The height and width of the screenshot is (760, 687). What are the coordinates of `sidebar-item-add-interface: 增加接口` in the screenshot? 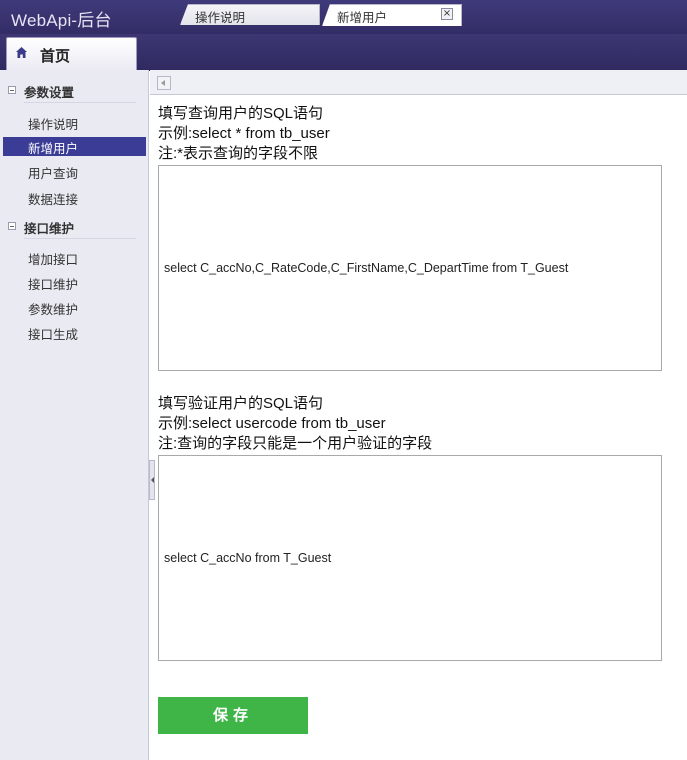 It's located at (74, 257).